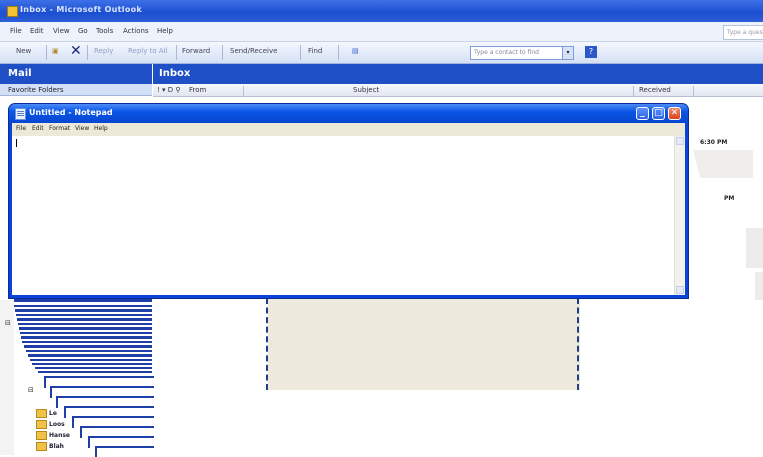 The width and height of the screenshot is (763, 457). I want to click on scroll-up-arrow, so click(680, 141).